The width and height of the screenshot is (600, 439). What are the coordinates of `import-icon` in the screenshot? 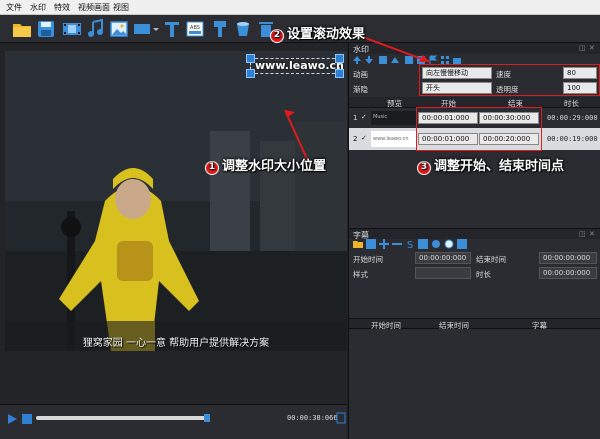 It's located at (462, 244).